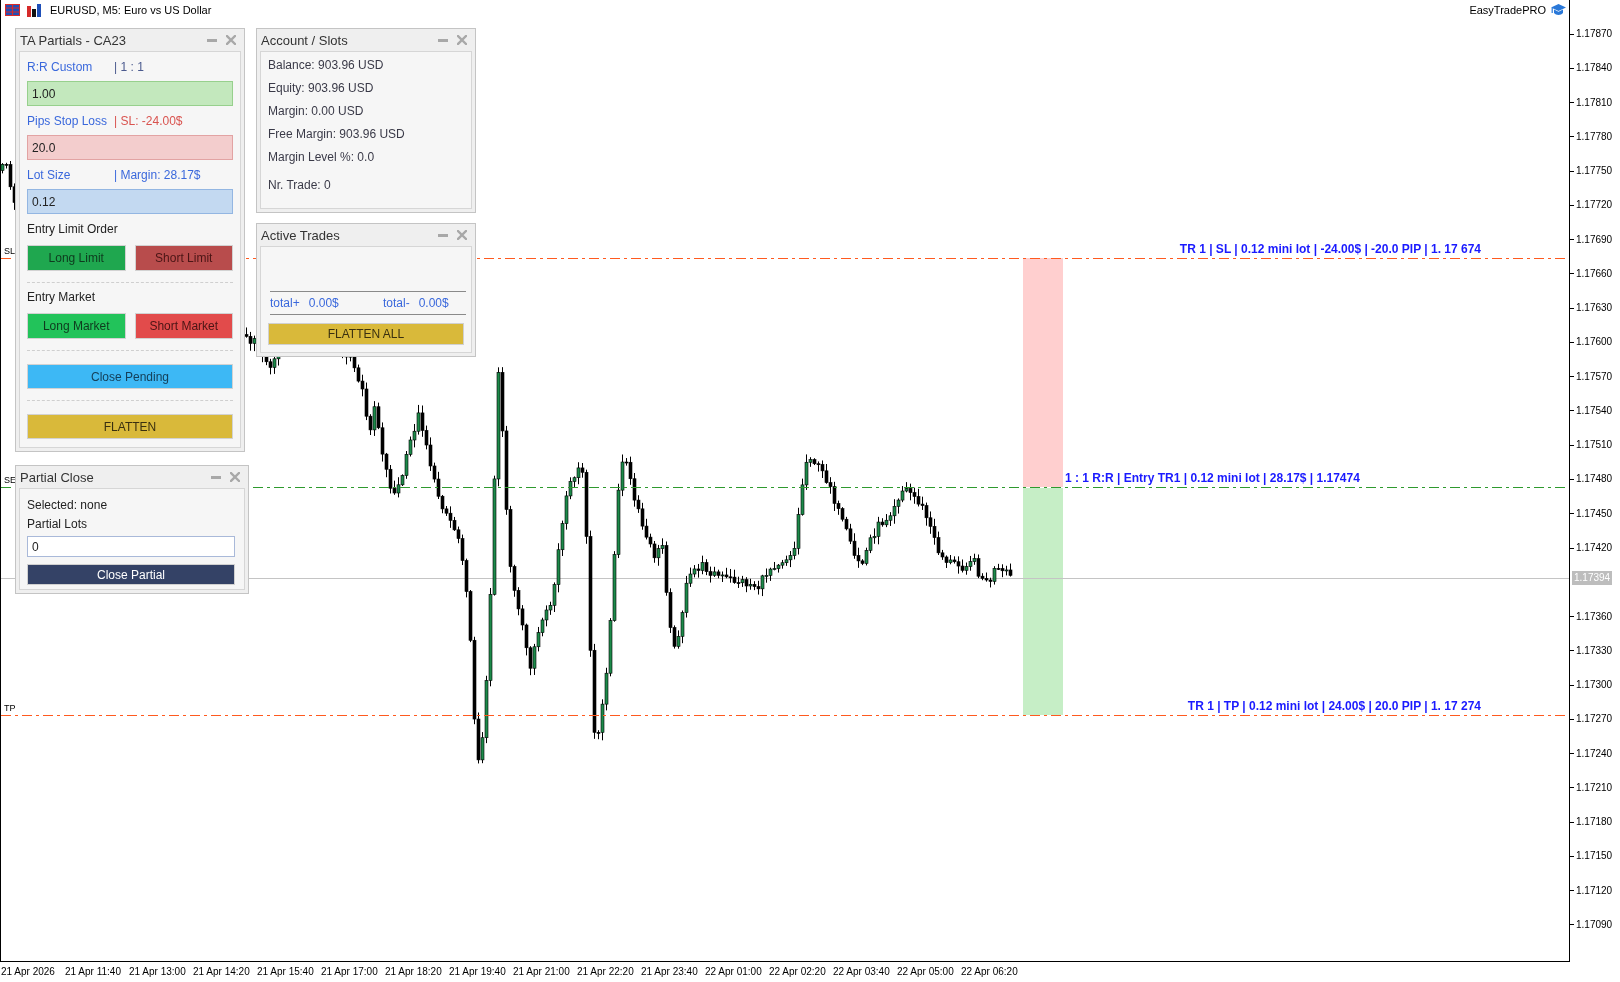  Describe the element at coordinates (1592, 578) in the screenshot. I see `current-price-label: 1.17394` at that location.